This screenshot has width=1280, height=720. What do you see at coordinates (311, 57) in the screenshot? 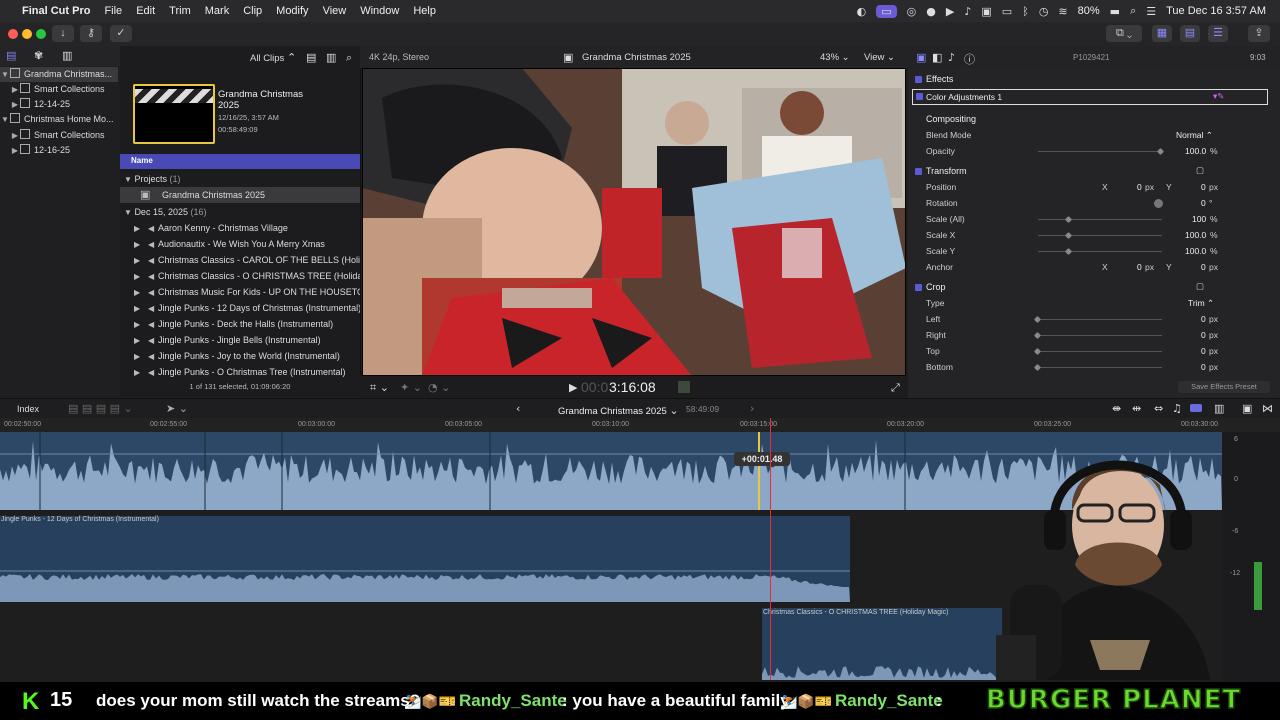
I see `filmstrip-icon: ▤` at bounding box center [311, 57].